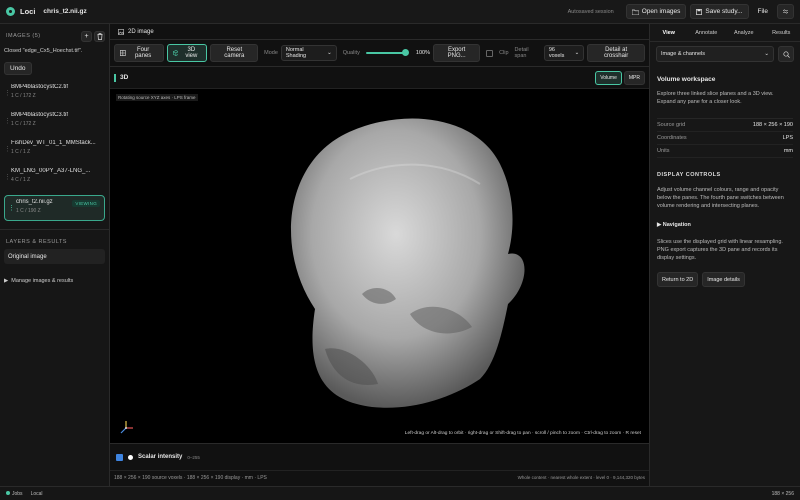 The height and width of the screenshot is (500, 800). I want to click on tab-view: View, so click(669, 33).